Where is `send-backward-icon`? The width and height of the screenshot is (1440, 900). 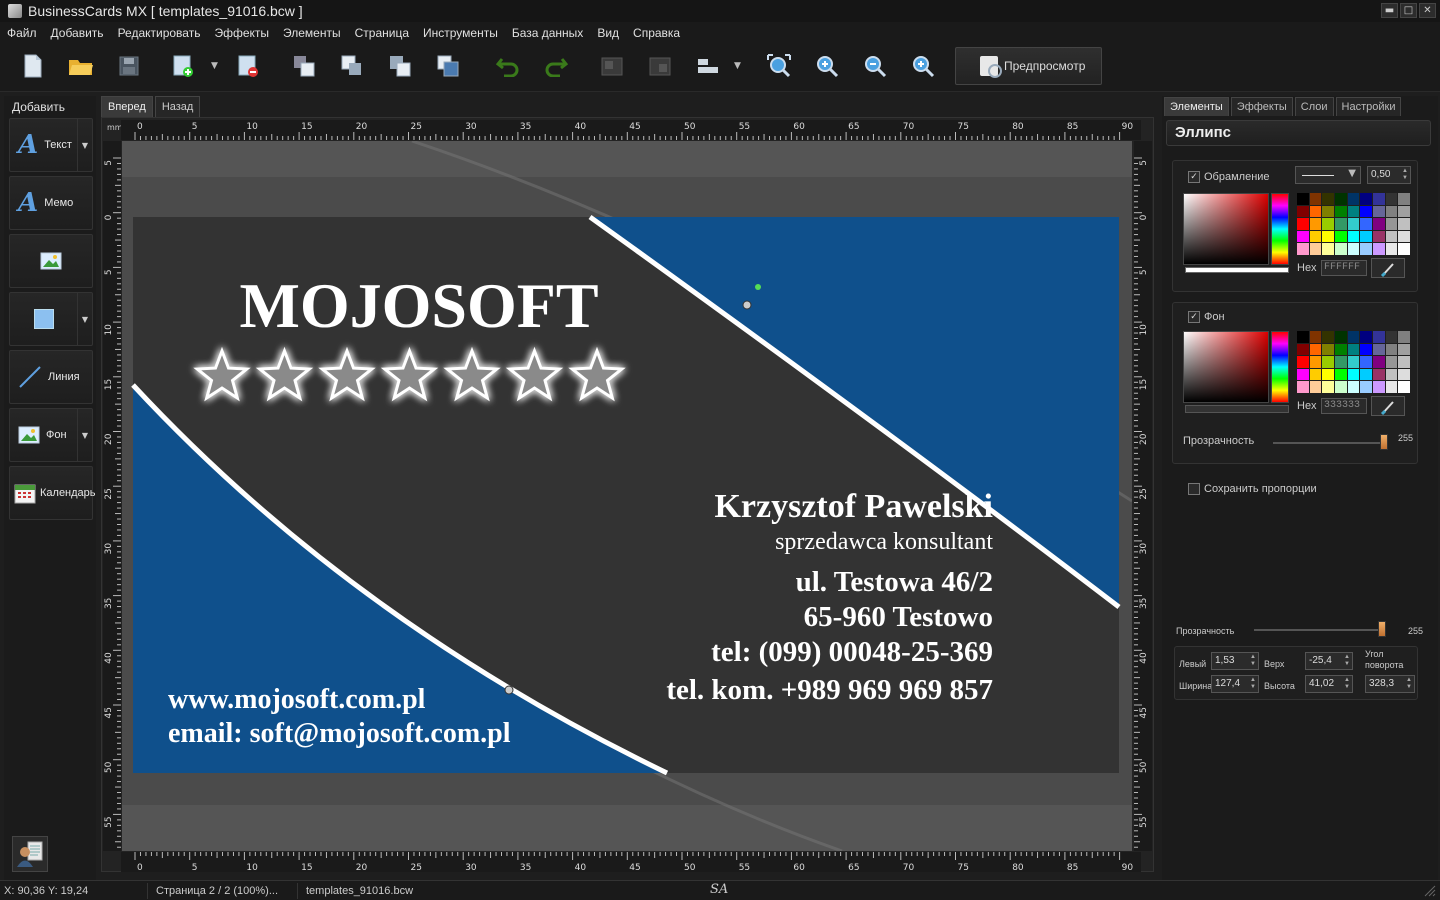
send-backward-icon is located at coordinates (400, 66).